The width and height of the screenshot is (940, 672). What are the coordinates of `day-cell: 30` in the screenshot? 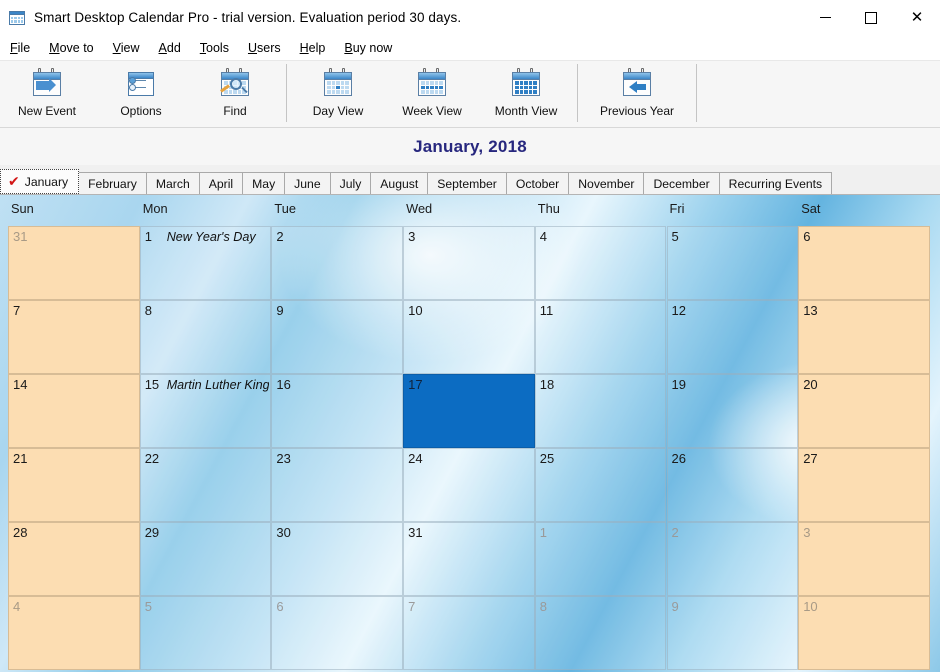 It's located at (337, 559).